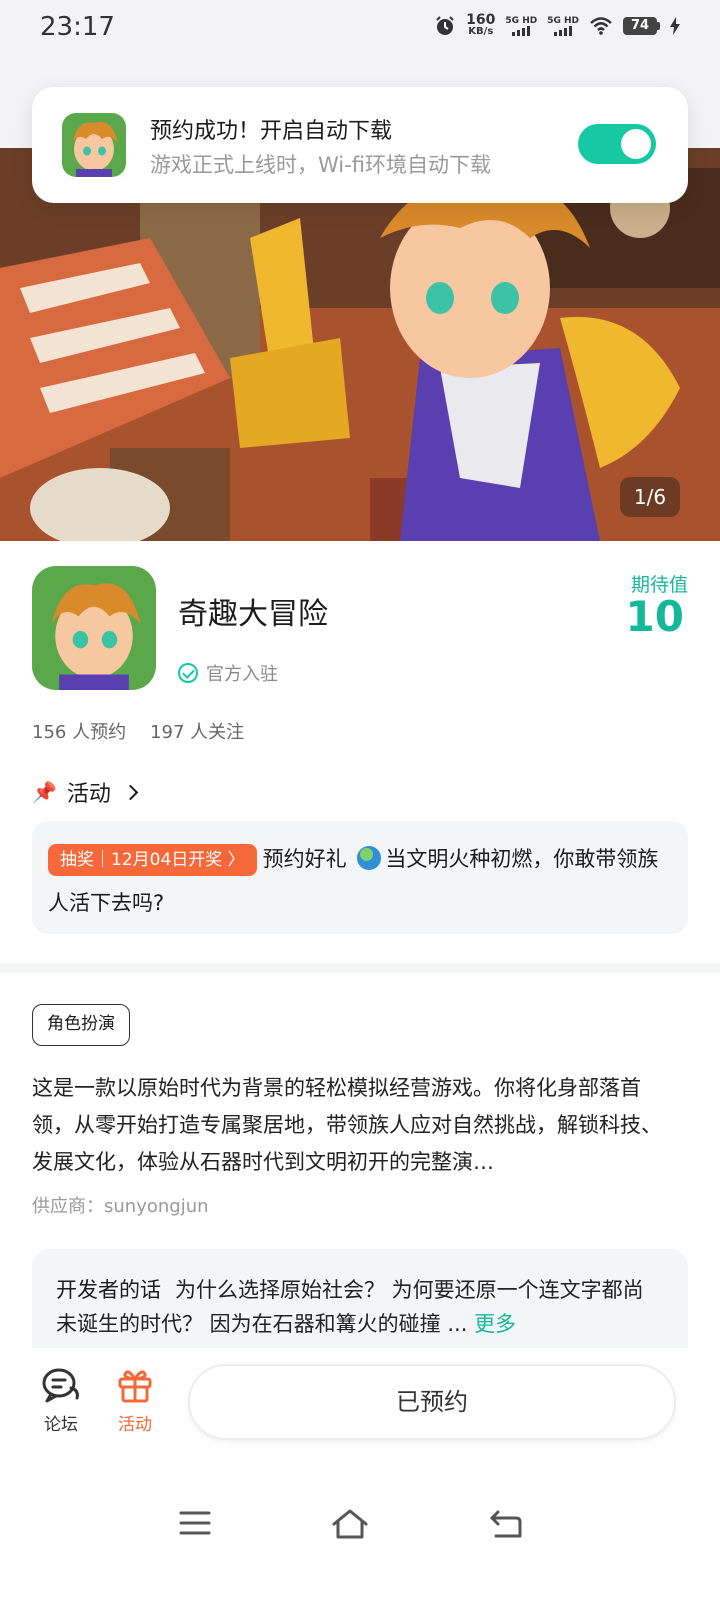 Image resolution: width=720 pixels, height=1612 pixels. Describe the element at coordinates (350, 1524) in the screenshot. I see `home-icon` at that location.